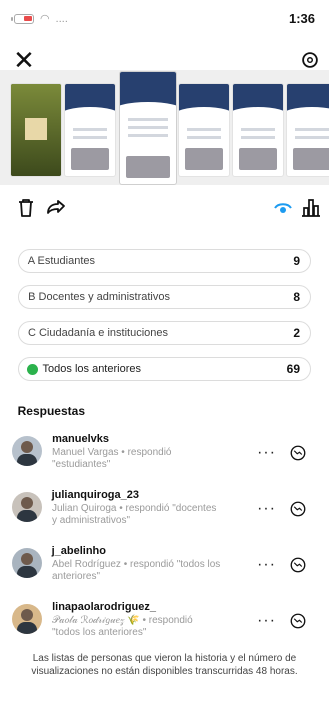 The height and width of the screenshot is (704, 329). What do you see at coordinates (32, 333) in the screenshot?
I see `option-letter: C` at bounding box center [32, 333].